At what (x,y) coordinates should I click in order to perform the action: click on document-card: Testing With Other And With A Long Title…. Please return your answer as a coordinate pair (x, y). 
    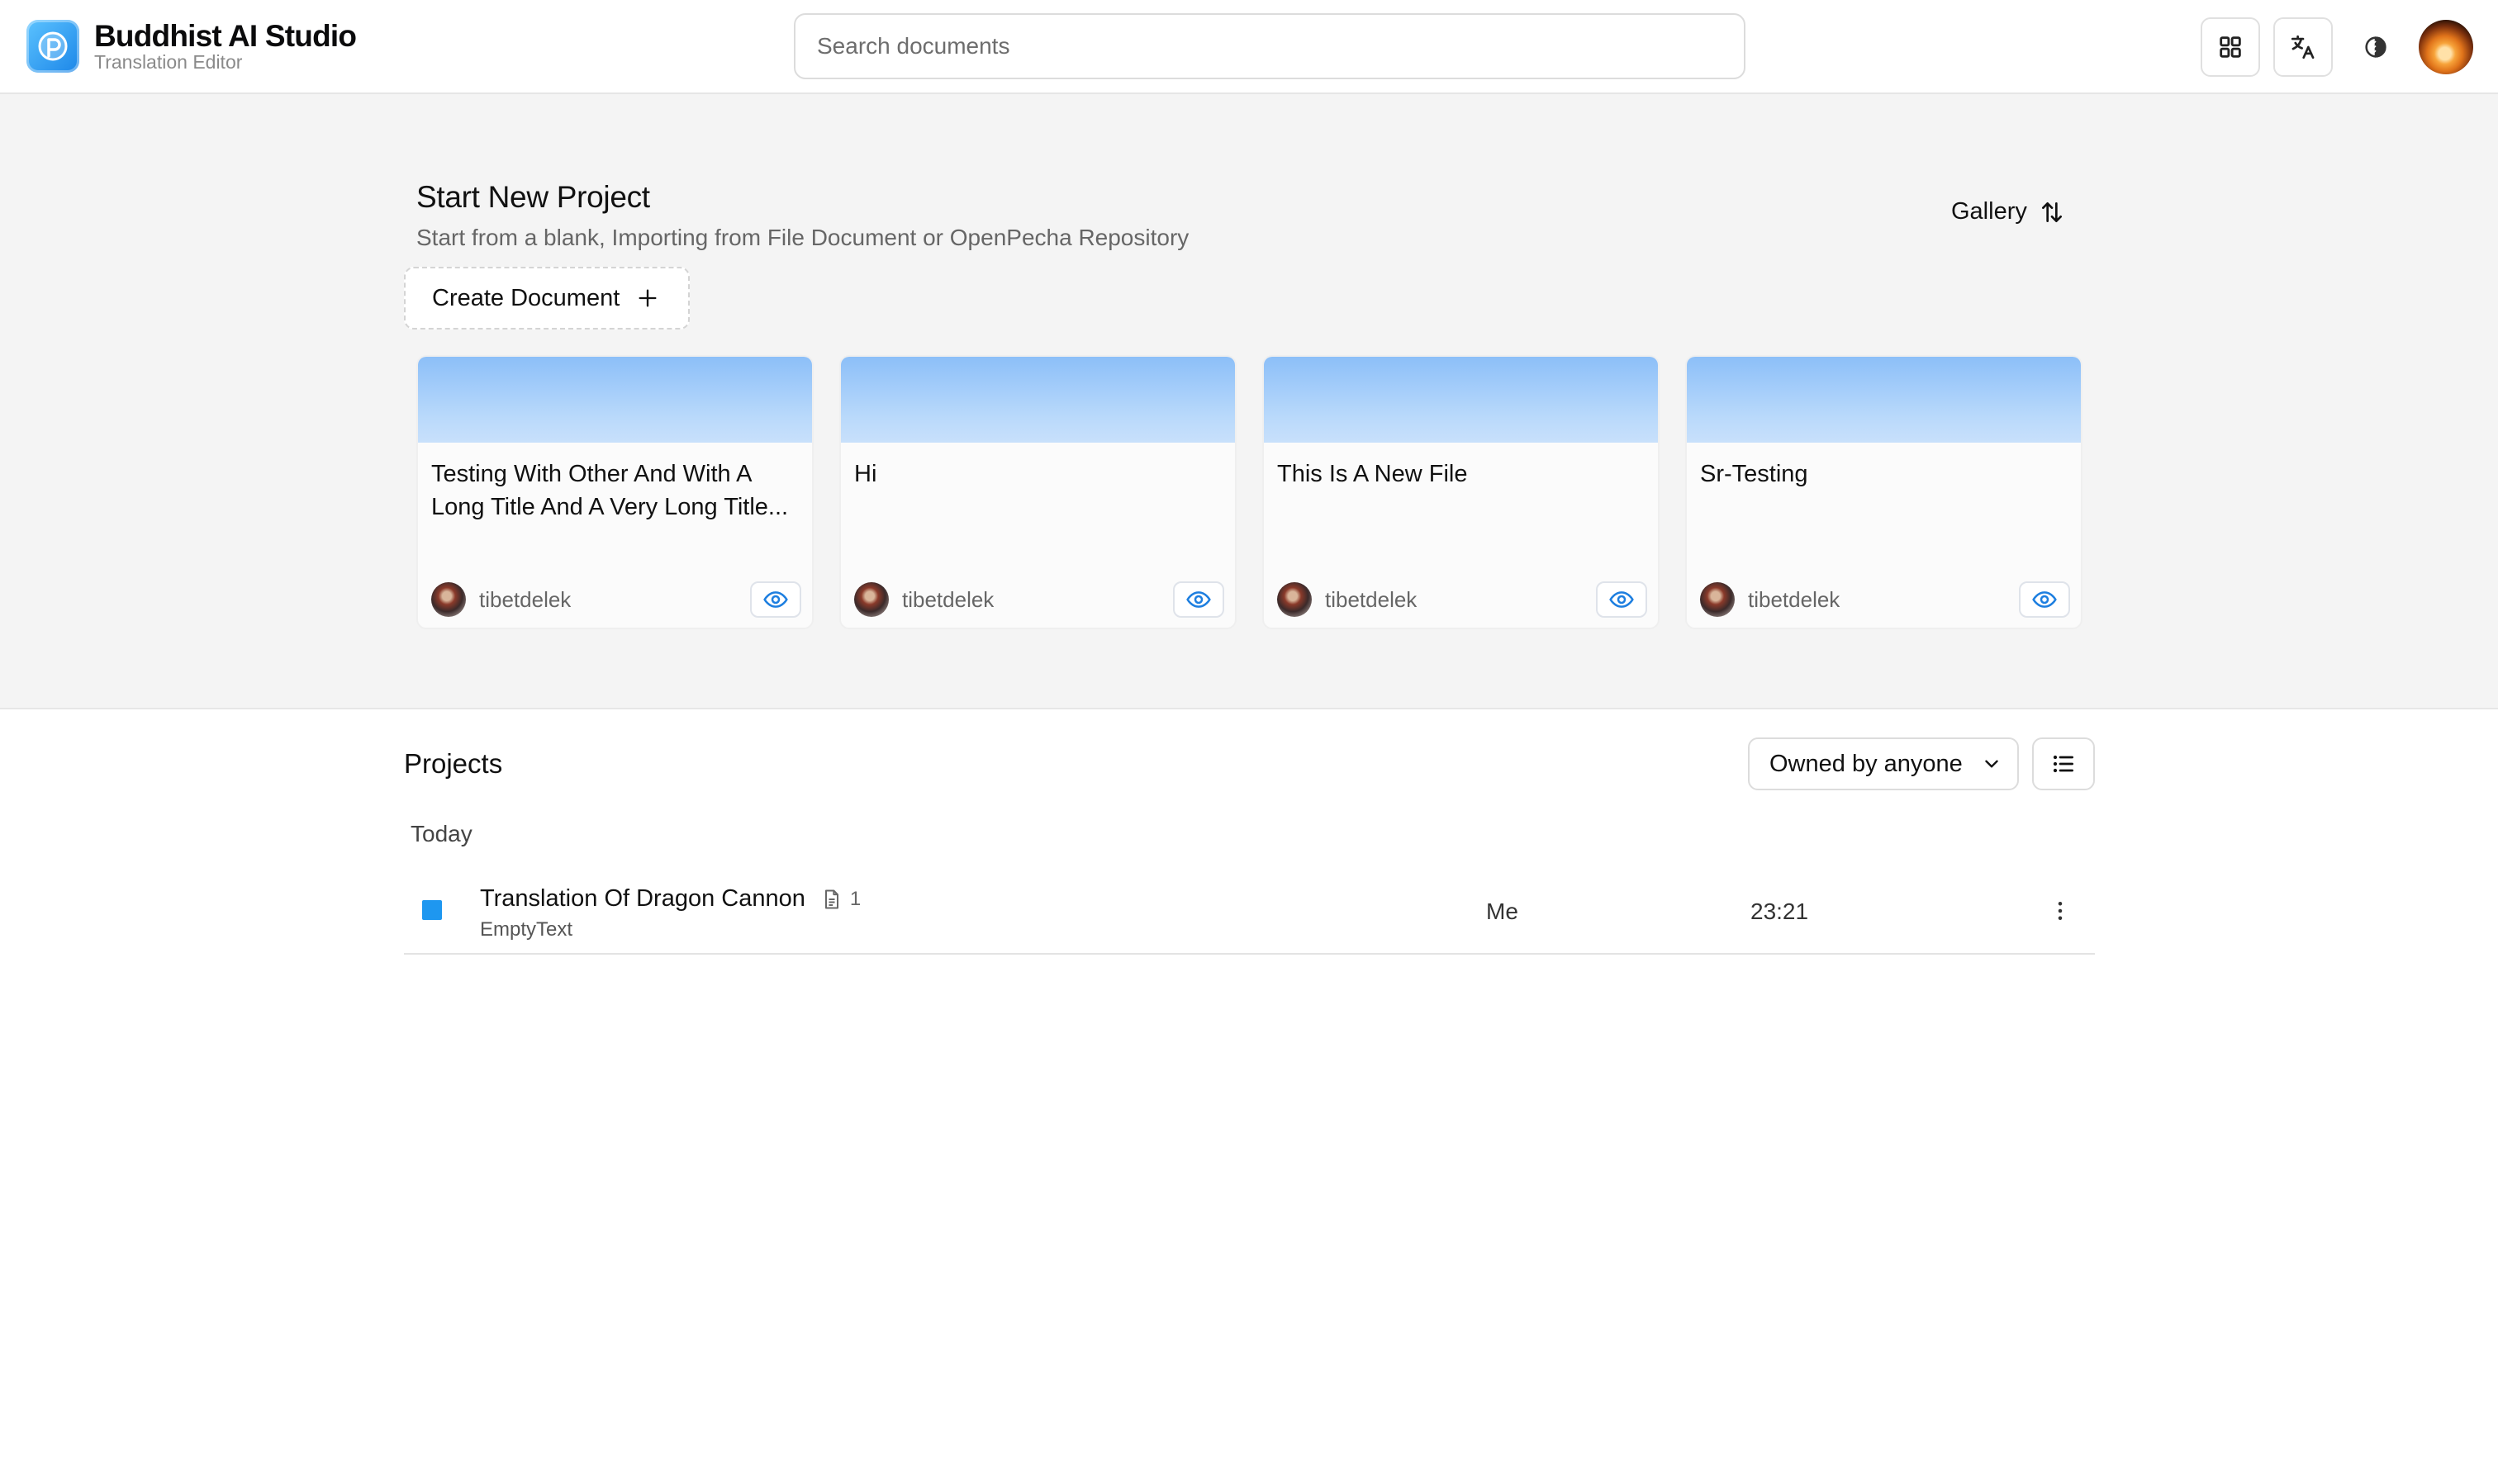
    Looking at the image, I should click on (615, 492).